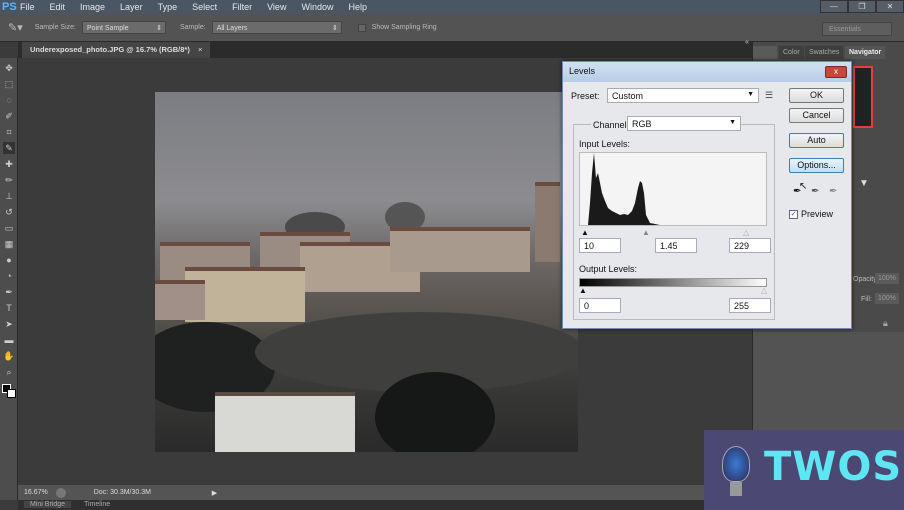  I want to click on channel-select: RGB ▼, so click(684, 123).